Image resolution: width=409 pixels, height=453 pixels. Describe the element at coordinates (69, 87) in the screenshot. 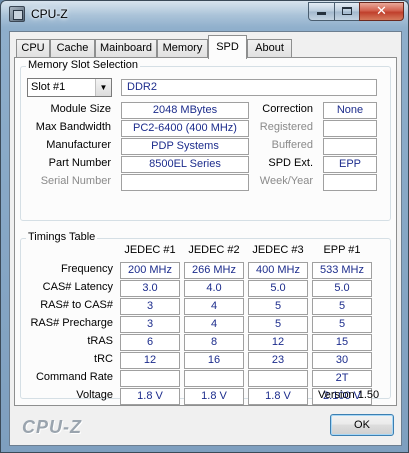

I see `slot-select: Slot #1 ▼` at that location.